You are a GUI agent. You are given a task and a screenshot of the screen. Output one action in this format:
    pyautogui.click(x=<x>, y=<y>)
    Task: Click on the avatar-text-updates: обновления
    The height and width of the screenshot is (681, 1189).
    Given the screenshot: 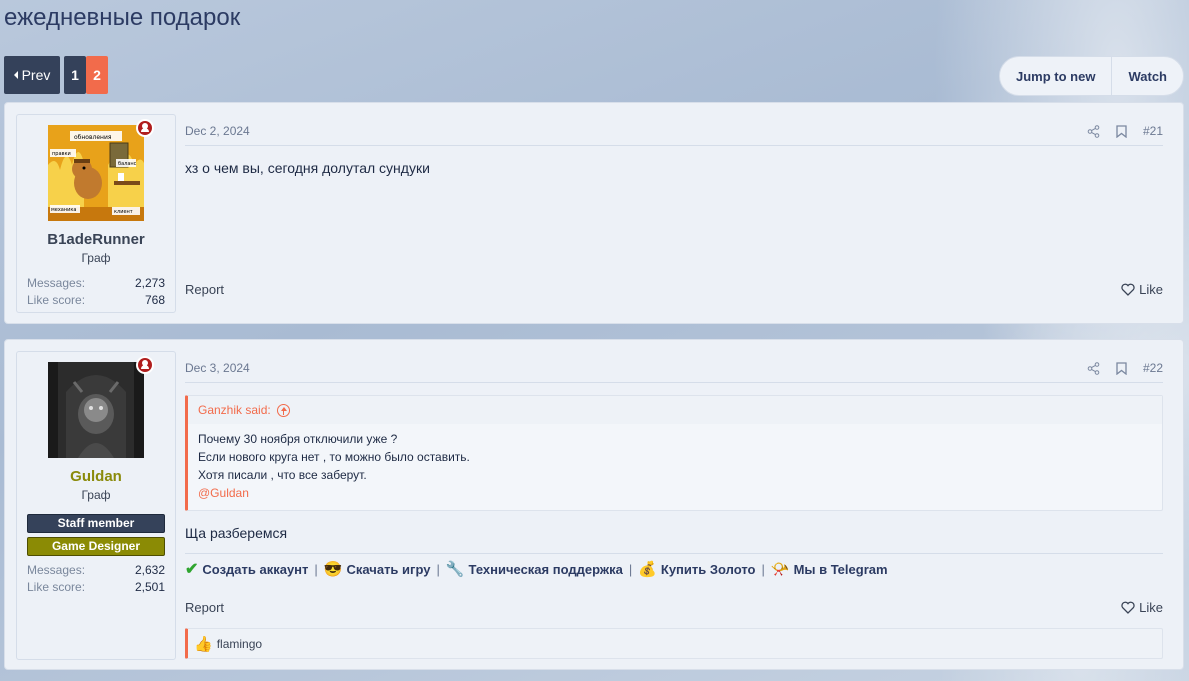 What is the action you would take?
    pyautogui.click(x=93, y=137)
    